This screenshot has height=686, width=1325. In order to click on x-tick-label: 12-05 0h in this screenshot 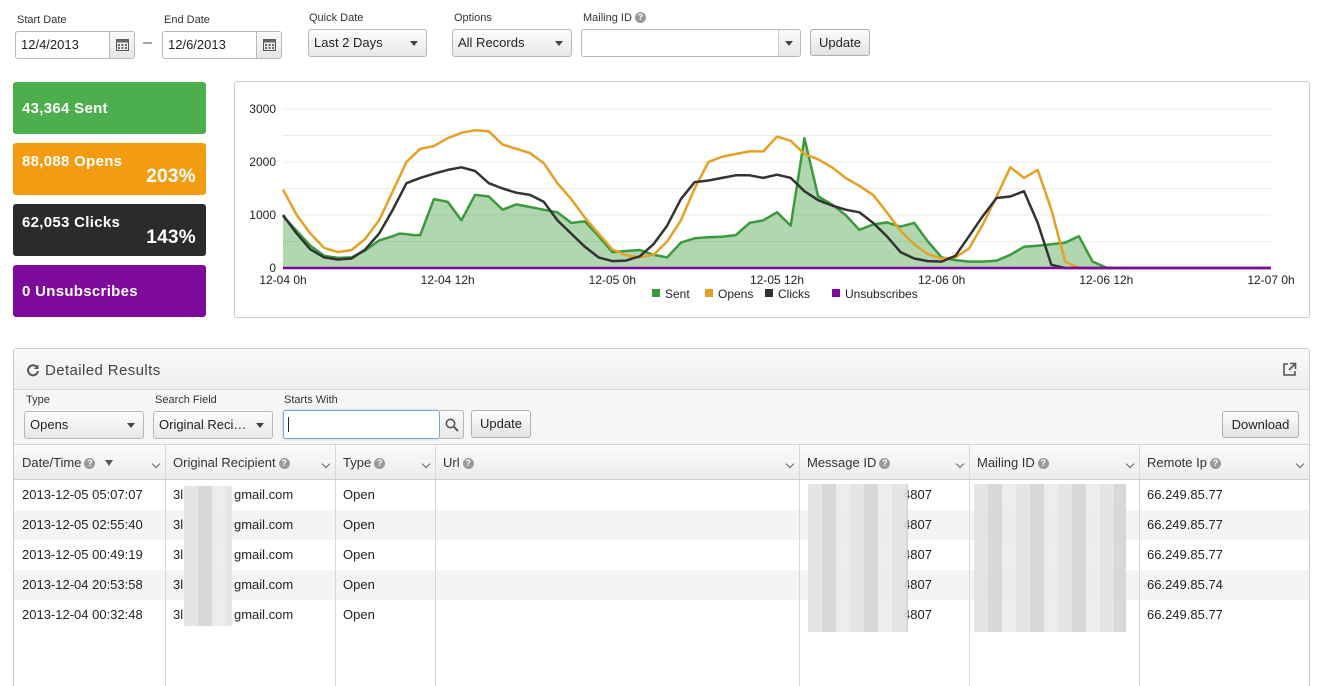, I will do `click(612, 280)`.